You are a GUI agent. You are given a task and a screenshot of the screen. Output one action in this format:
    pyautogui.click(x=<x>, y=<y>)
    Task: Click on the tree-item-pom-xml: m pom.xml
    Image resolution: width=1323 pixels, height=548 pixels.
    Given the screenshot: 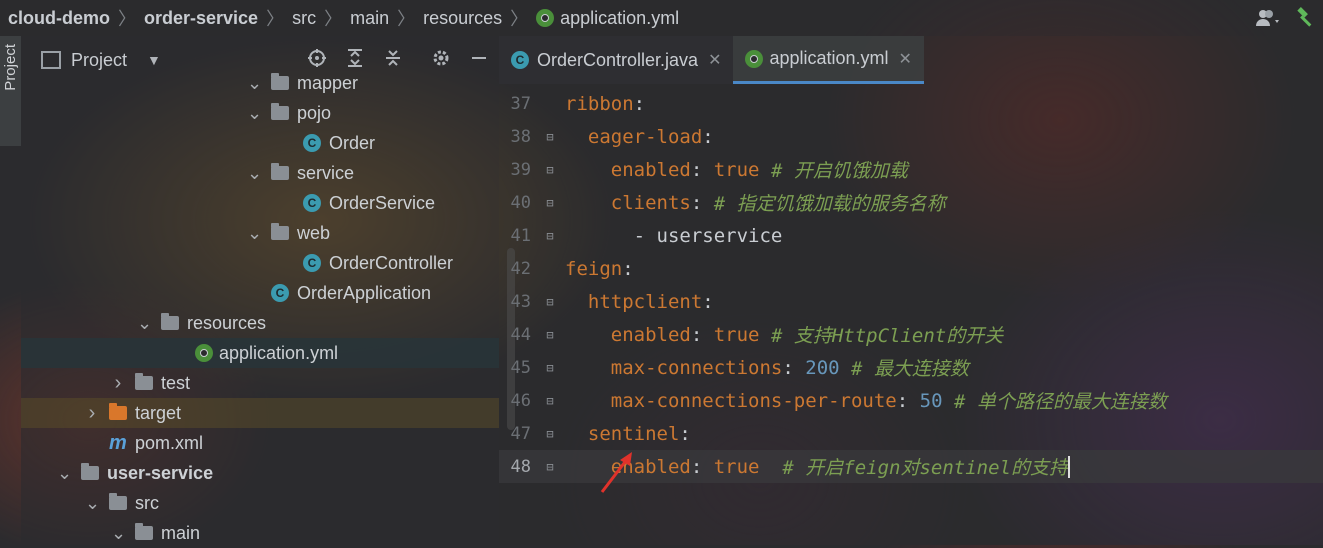 What is the action you would take?
    pyautogui.click(x=260, y=443)
    